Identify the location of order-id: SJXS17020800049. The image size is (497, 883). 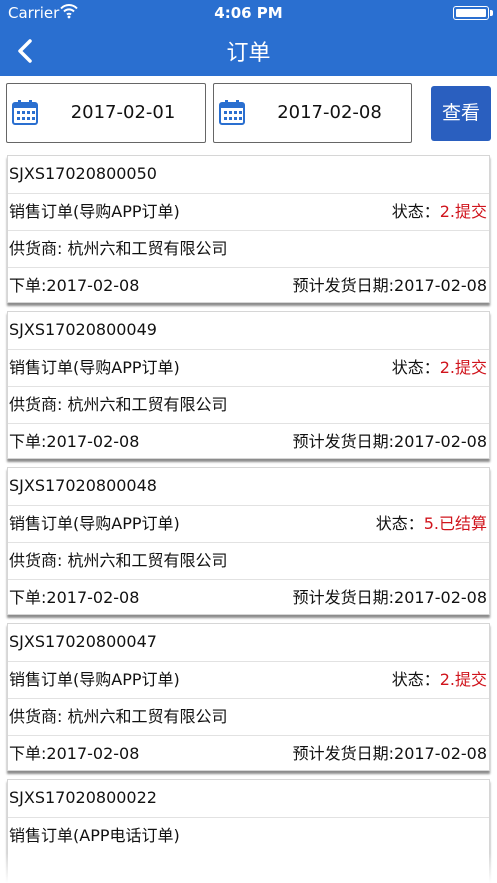
(83, 329).